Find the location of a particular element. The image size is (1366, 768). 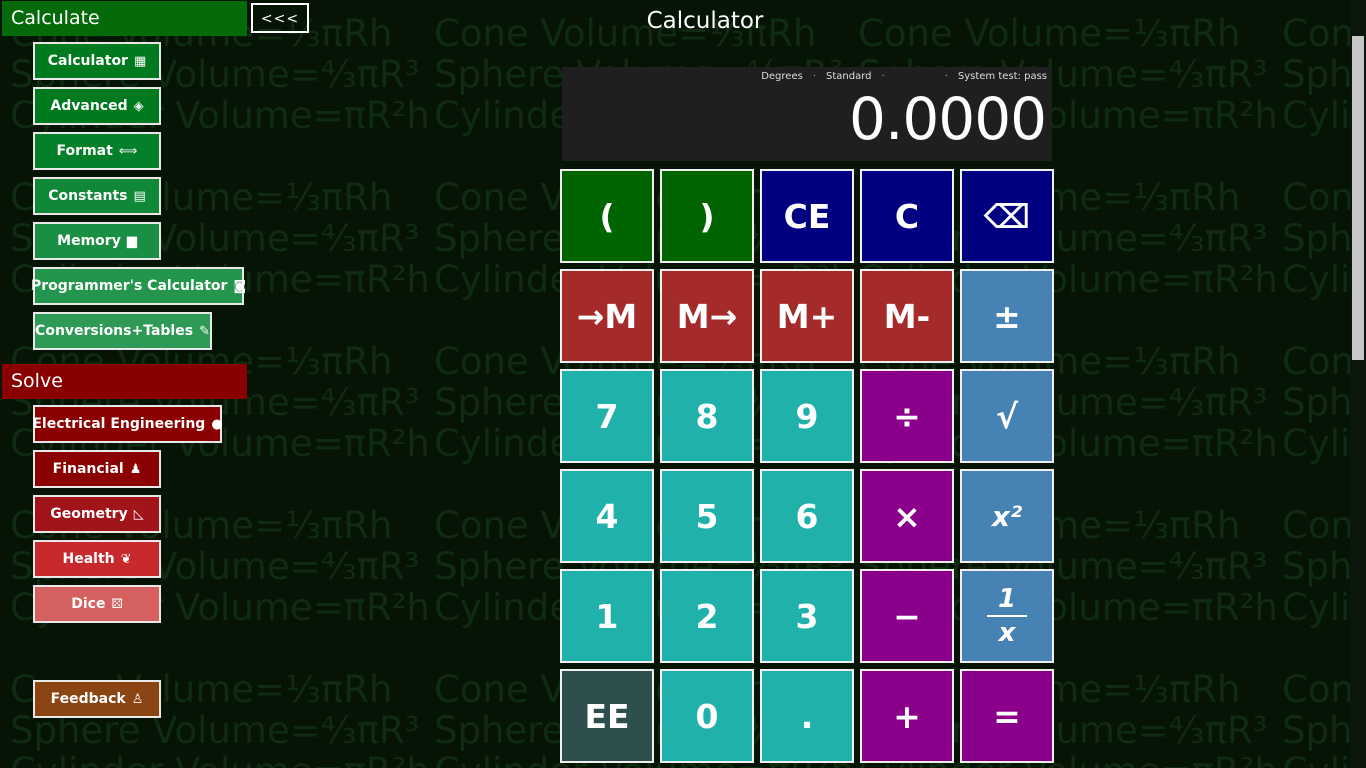

graduation-cap-icon: ◈ is located at coordinates (138, 106).